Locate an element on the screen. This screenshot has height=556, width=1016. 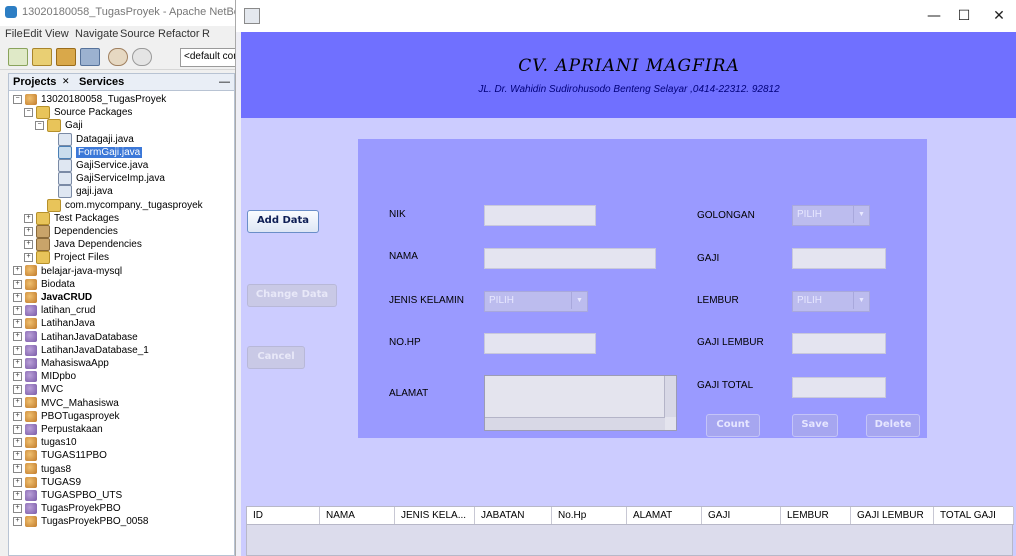
tree-item: Datagaji.java is located at coordinates (90, 139).